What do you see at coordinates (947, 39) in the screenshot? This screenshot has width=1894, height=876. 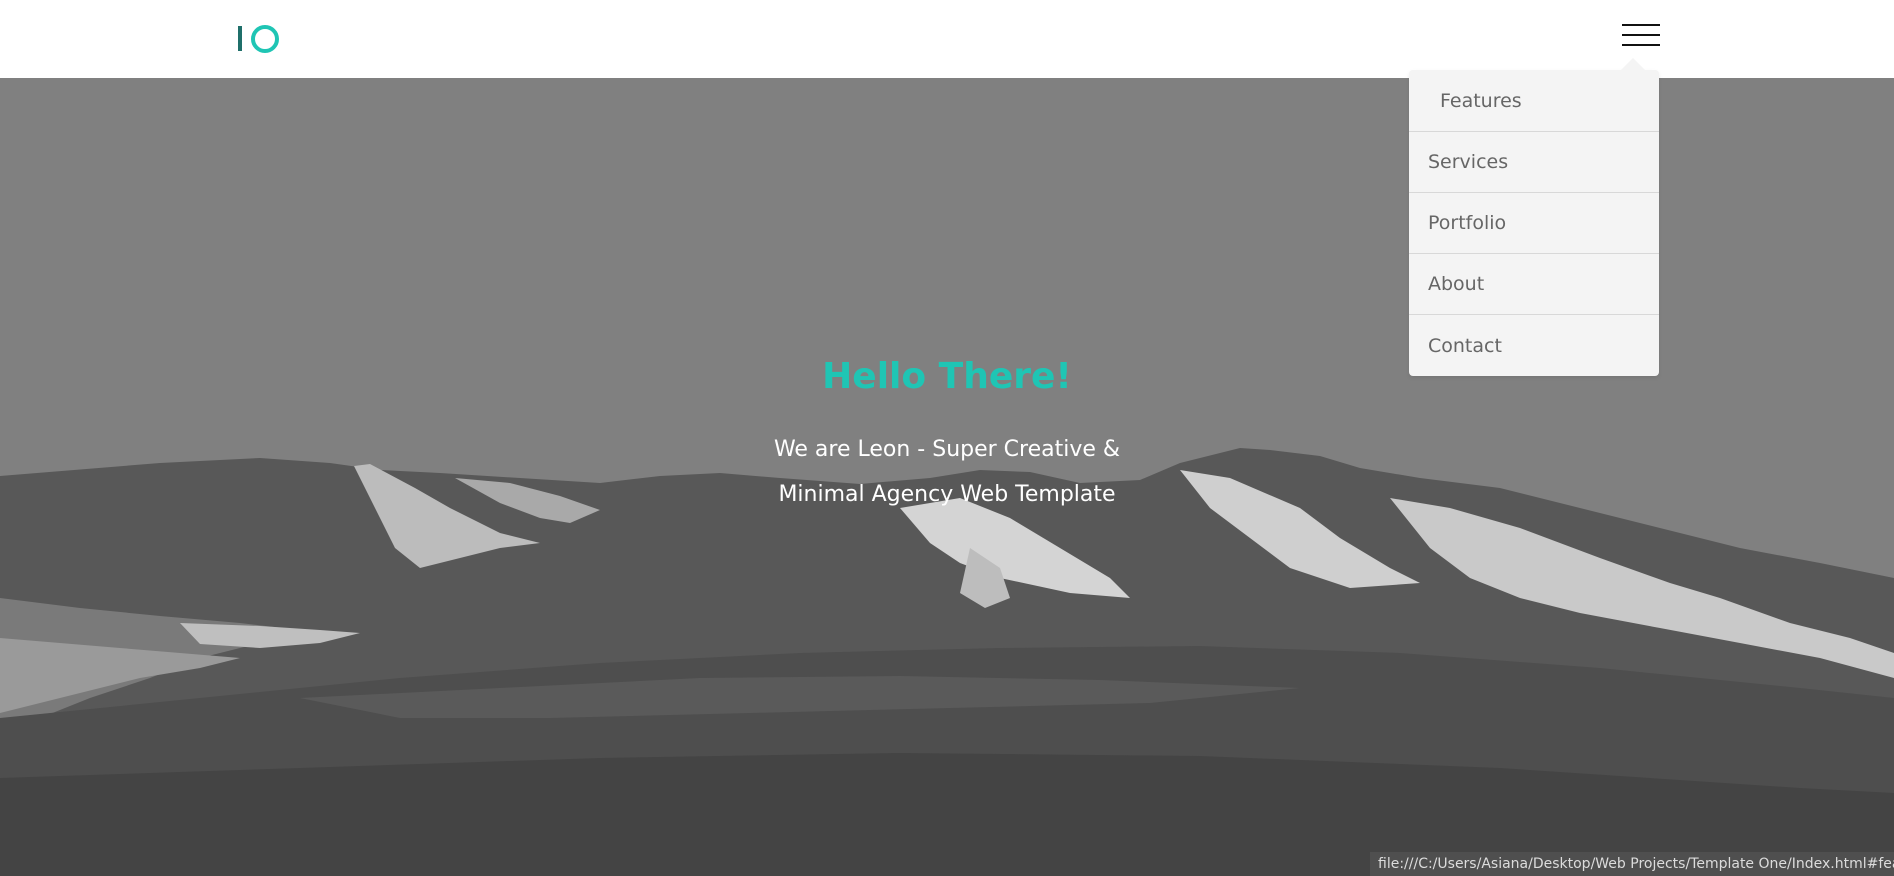 I see `site-header` at bounding box center [947, 39].